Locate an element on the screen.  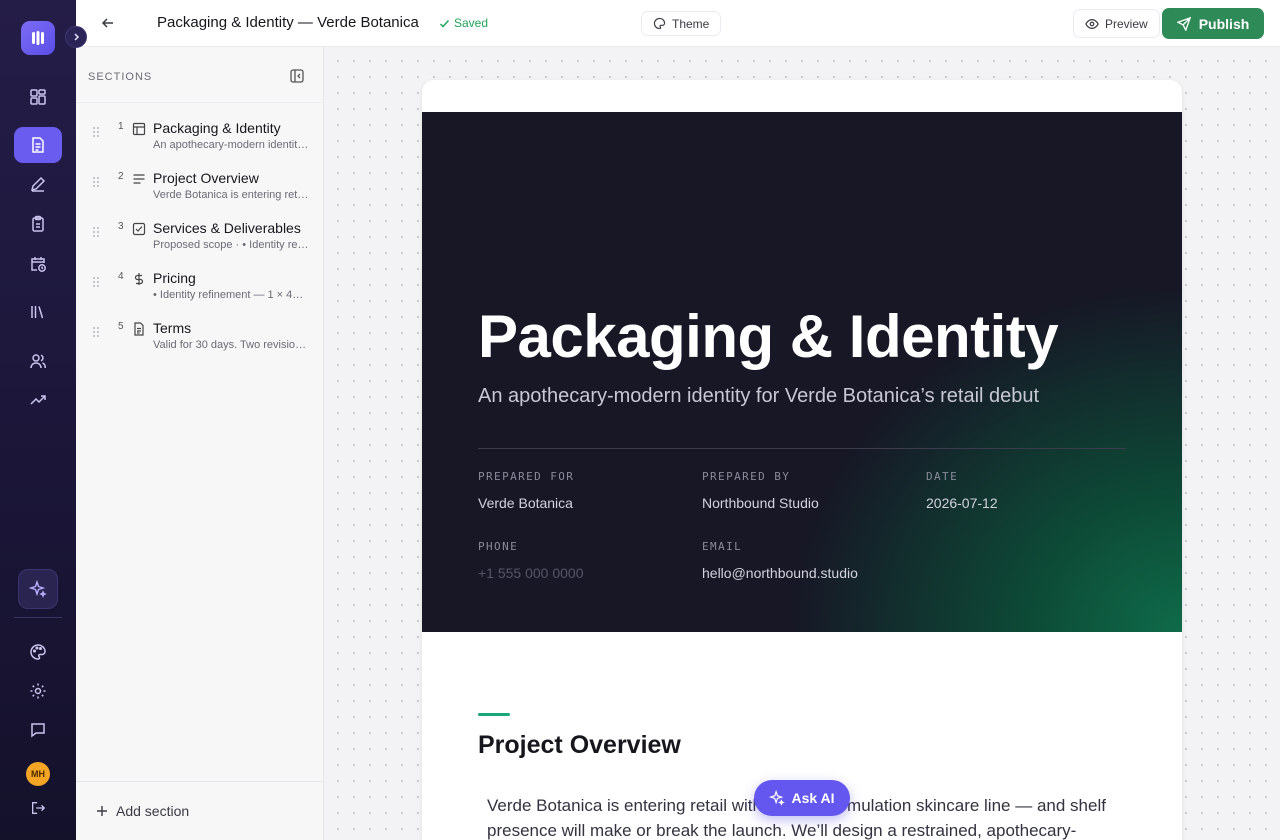
section-title: Project Overview is located at coordinates (206, 178).